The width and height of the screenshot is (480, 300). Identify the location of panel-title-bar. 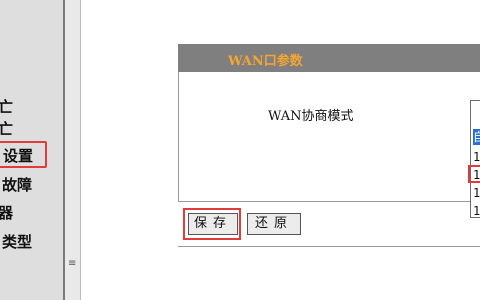
(329, 58).